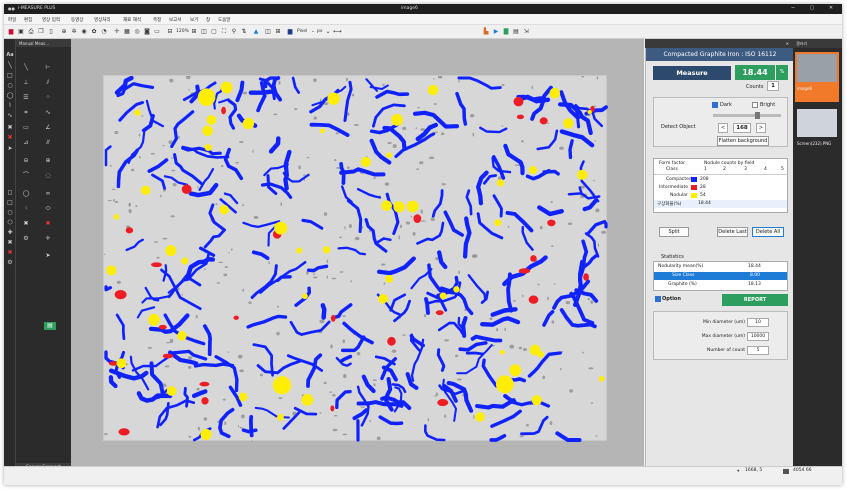 This screenshot has height=491, width=847. What do you see at coordinates (137, 32) in the screenshot?
I see `target-icon: ◎` at bounding box center [137, 32].